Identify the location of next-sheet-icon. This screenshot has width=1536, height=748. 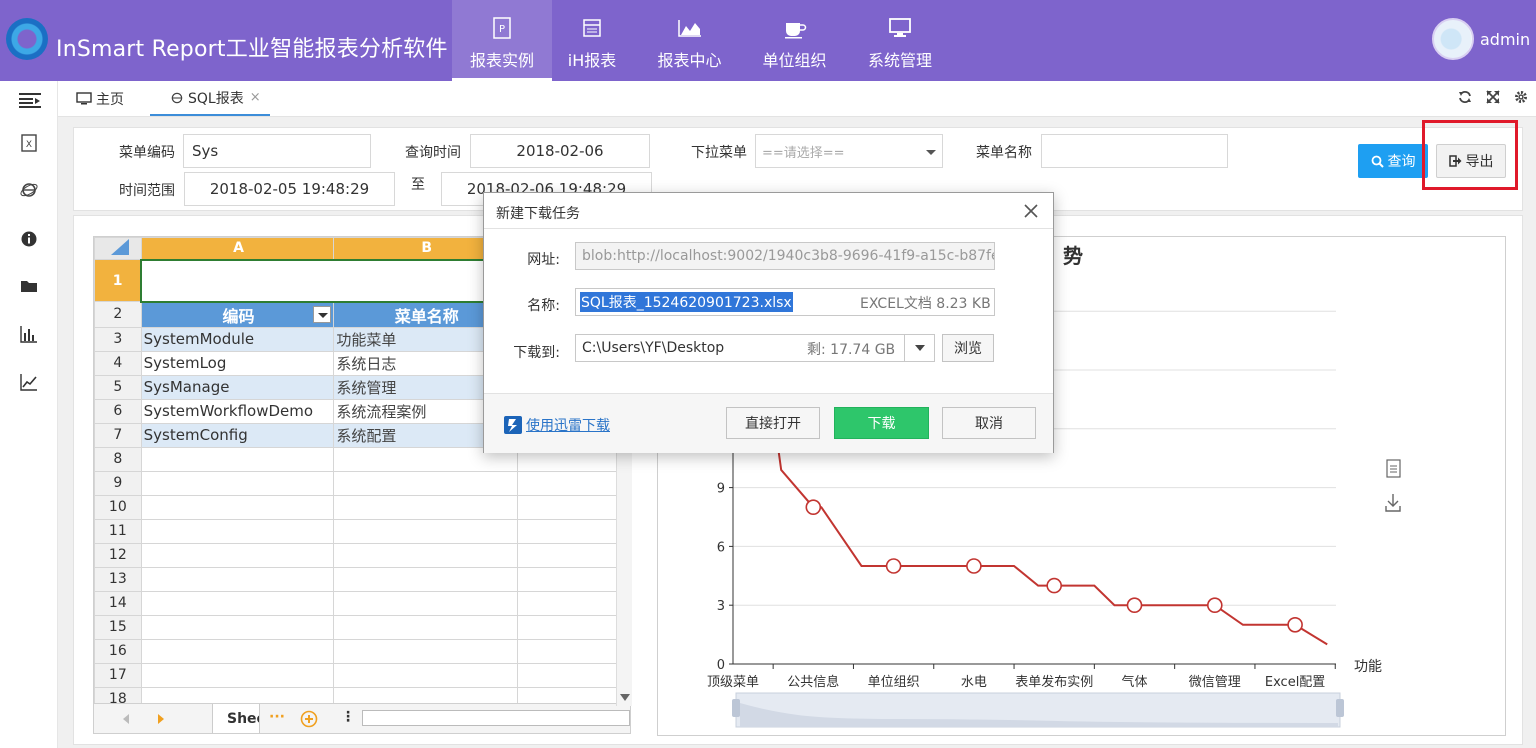
(161, 719).